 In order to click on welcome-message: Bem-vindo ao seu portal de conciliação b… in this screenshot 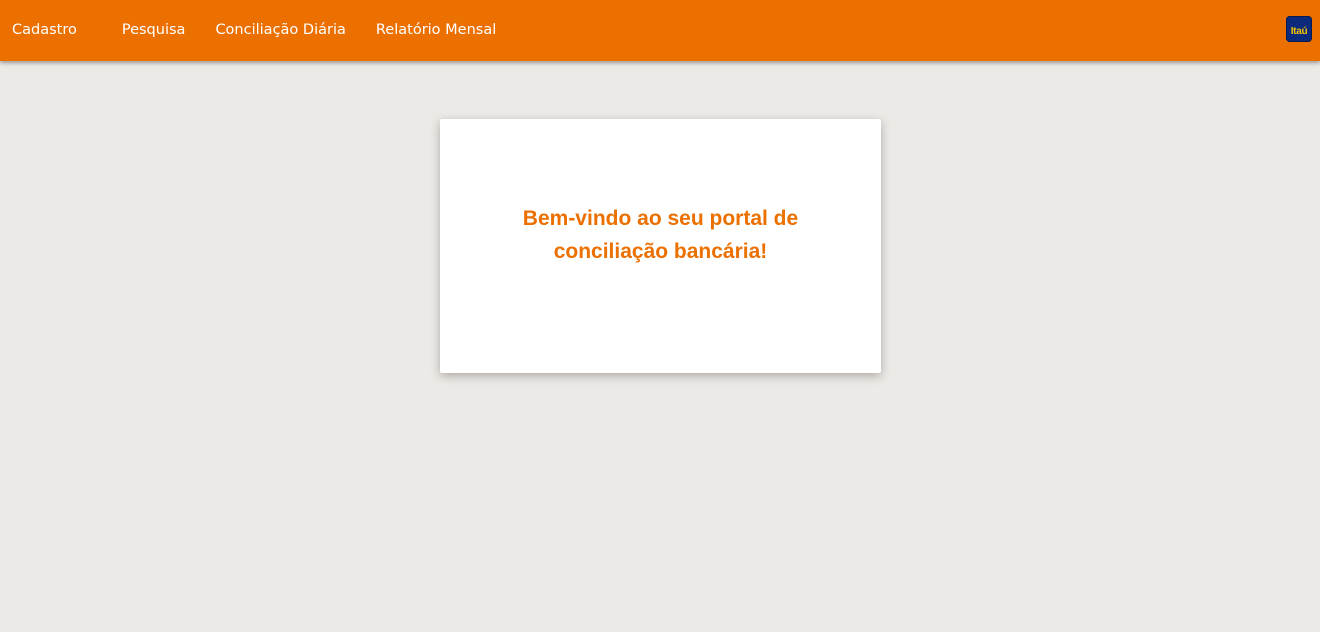, I will do `click(660, 235)`.